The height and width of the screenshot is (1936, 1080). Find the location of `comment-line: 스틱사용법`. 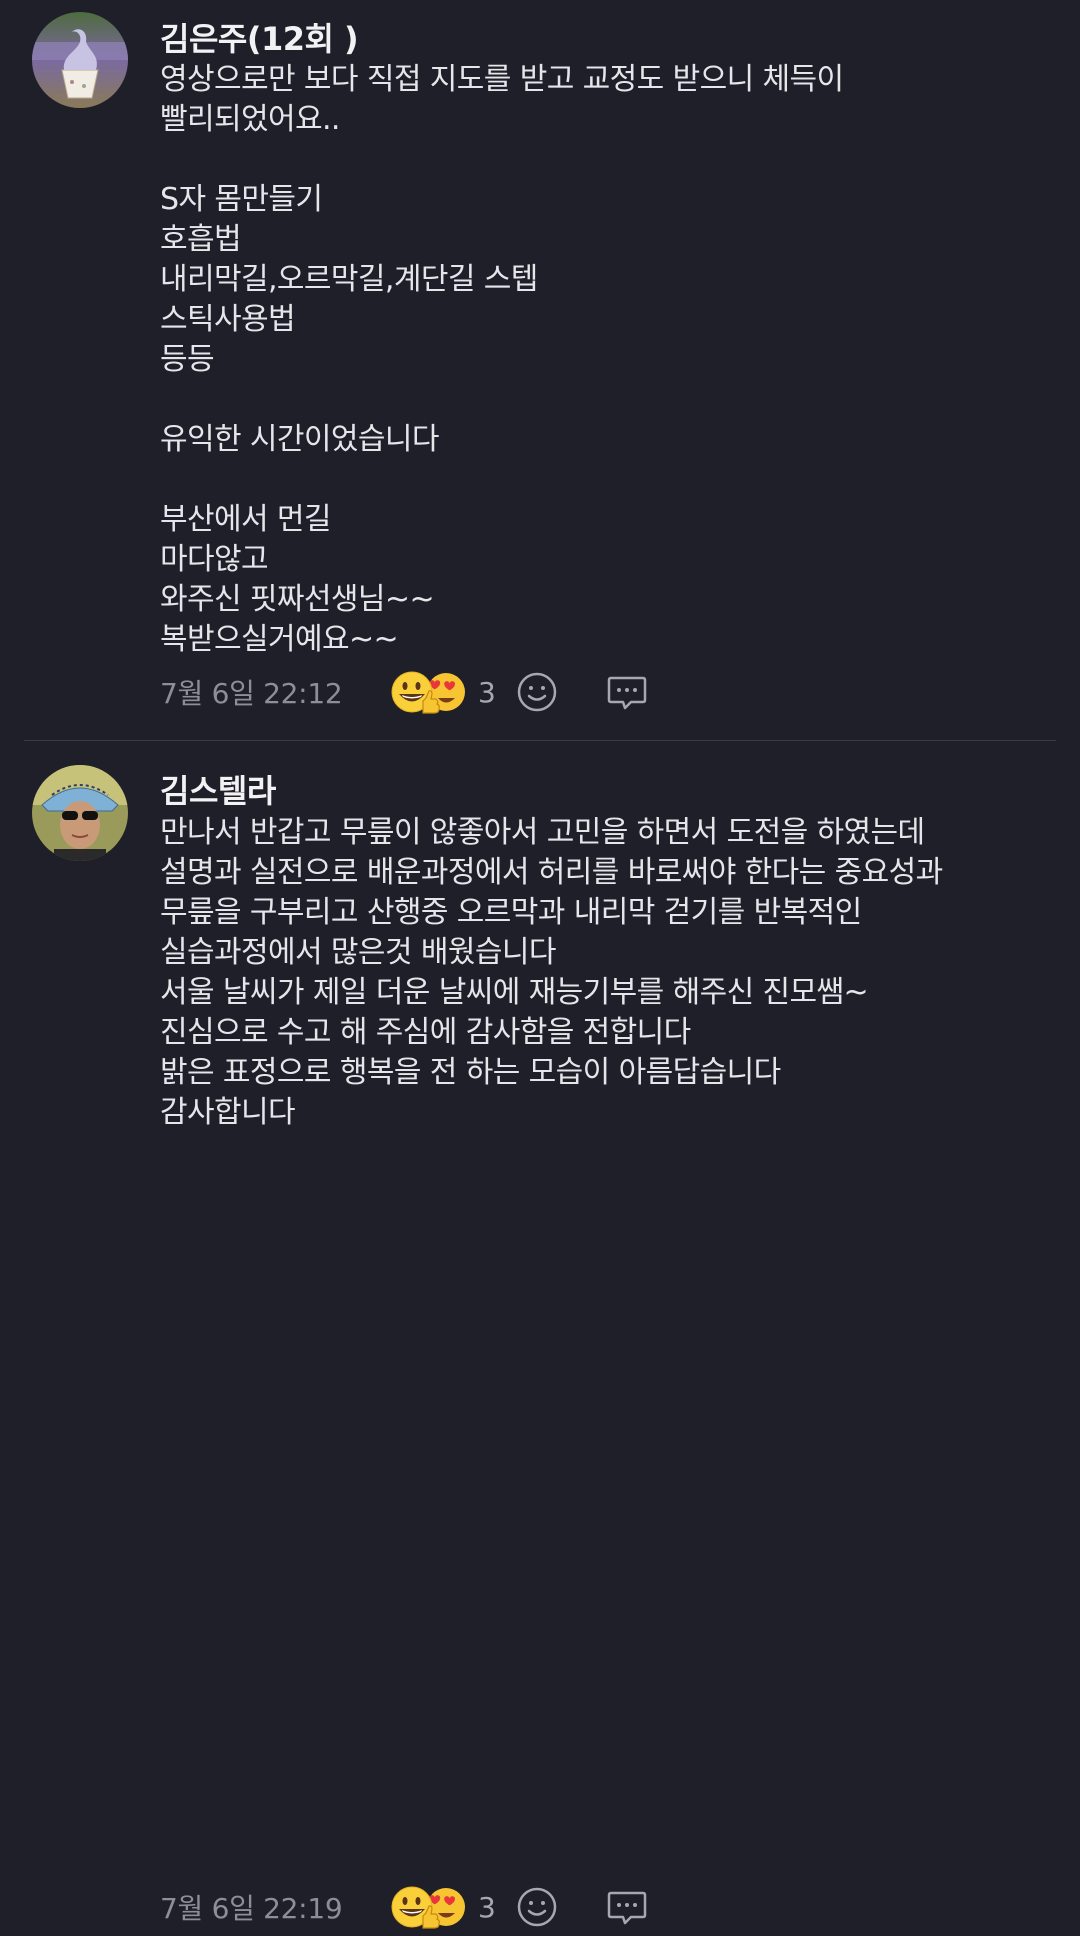

comment-line: 스틱사용법 is located at coordinates (228, 319).